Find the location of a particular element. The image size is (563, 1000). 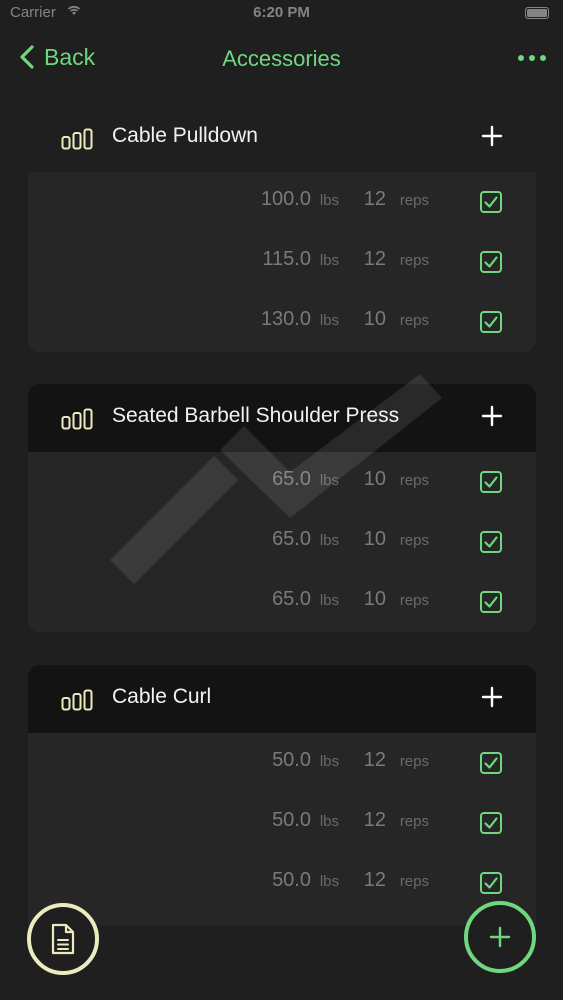

exercise-header: Cable Curl is located at coordinates (282, 699).